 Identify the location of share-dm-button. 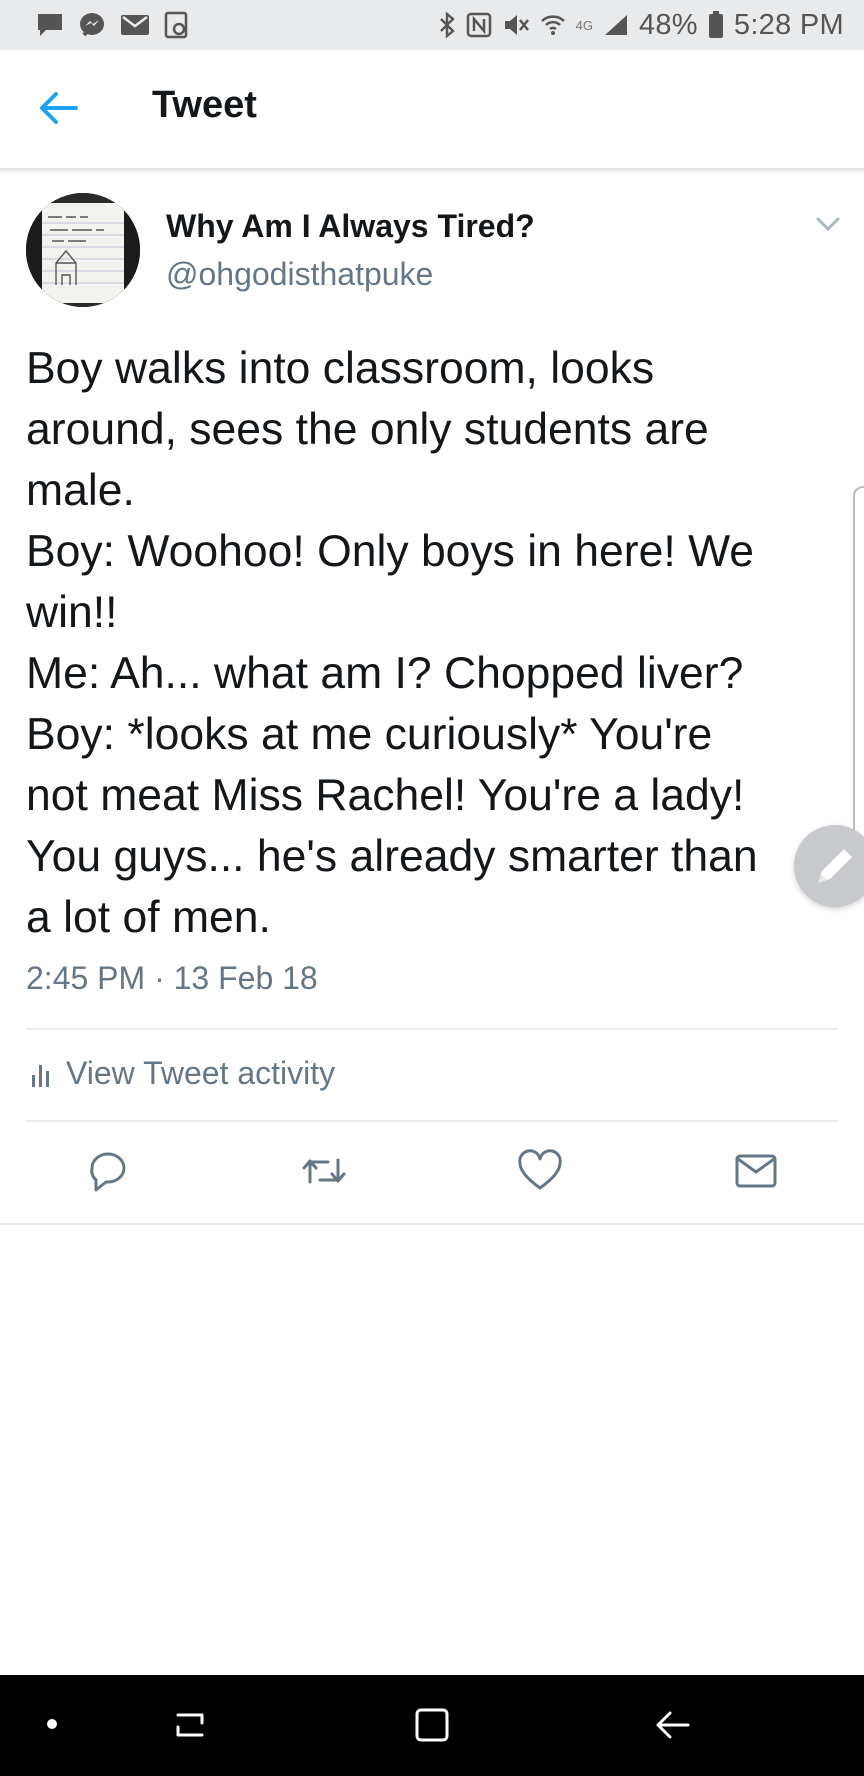
(756, 1171).